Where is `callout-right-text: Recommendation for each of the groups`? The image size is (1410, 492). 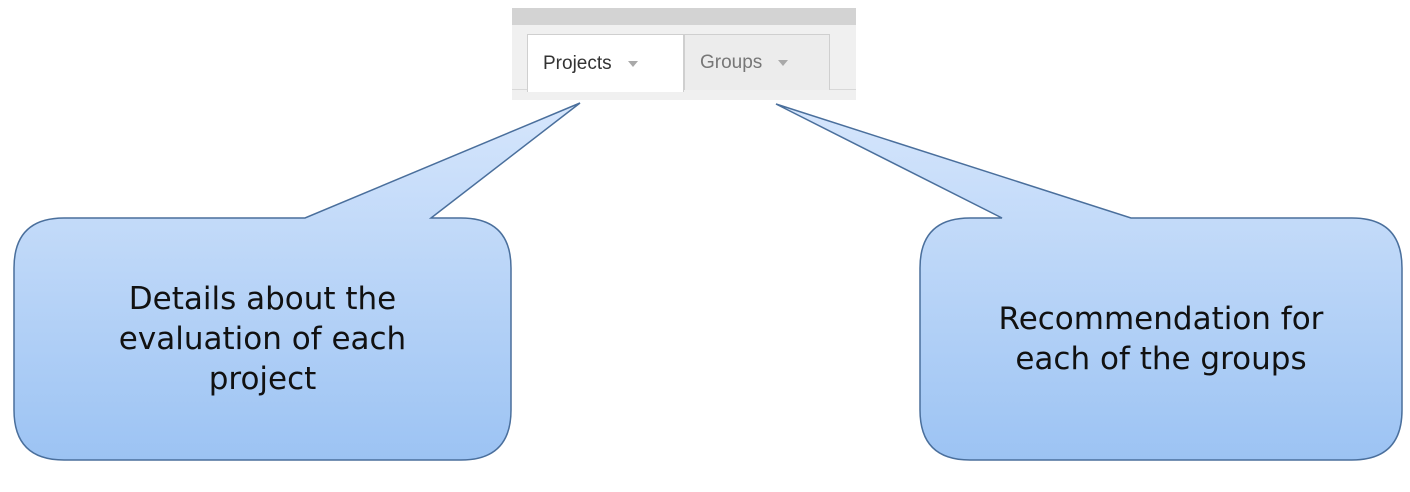 callout-right-text: Recommendation for each of the groups is located at coordinates (1161, 339).